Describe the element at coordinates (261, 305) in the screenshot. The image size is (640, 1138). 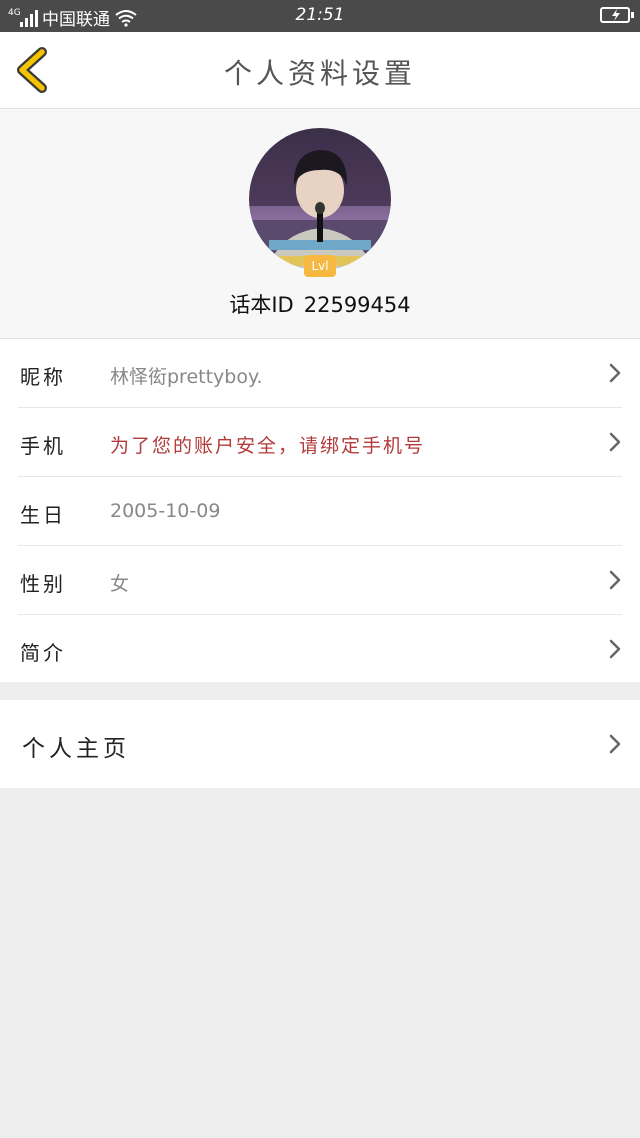
I see `user-id-label: 话本ID` at that location.